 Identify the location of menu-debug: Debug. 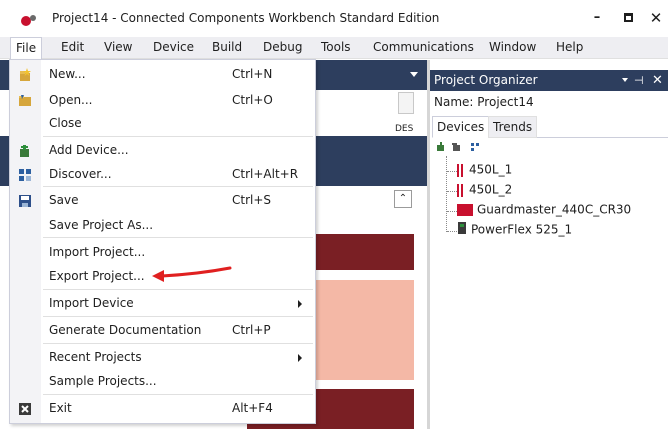
(282, 48).